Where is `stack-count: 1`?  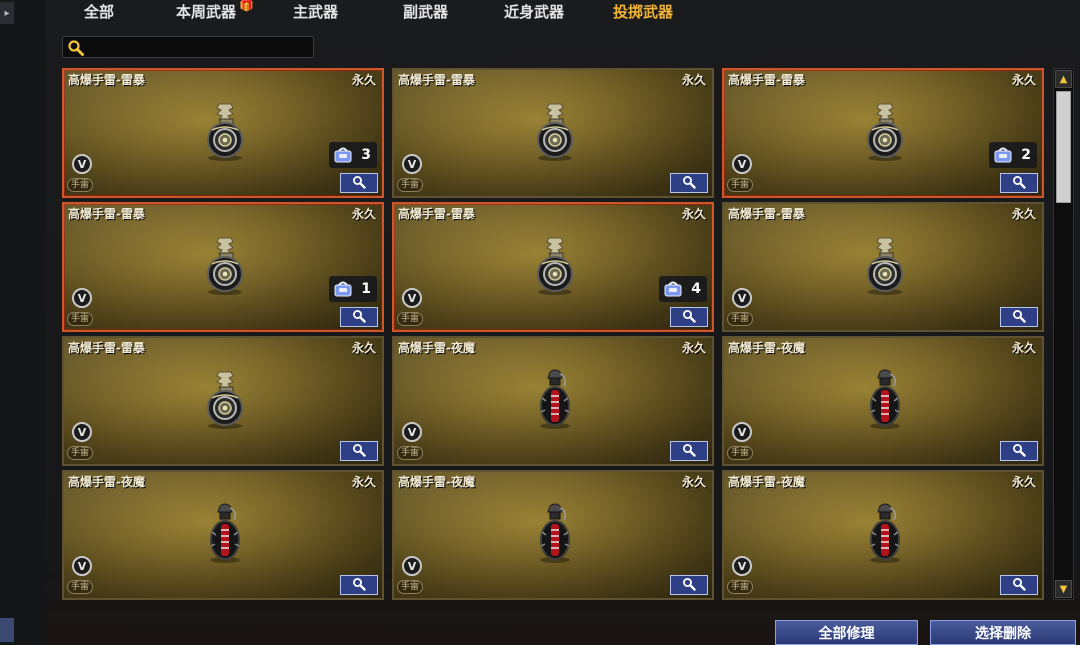 stack-count: 1 is located at coordinates (353, 289).